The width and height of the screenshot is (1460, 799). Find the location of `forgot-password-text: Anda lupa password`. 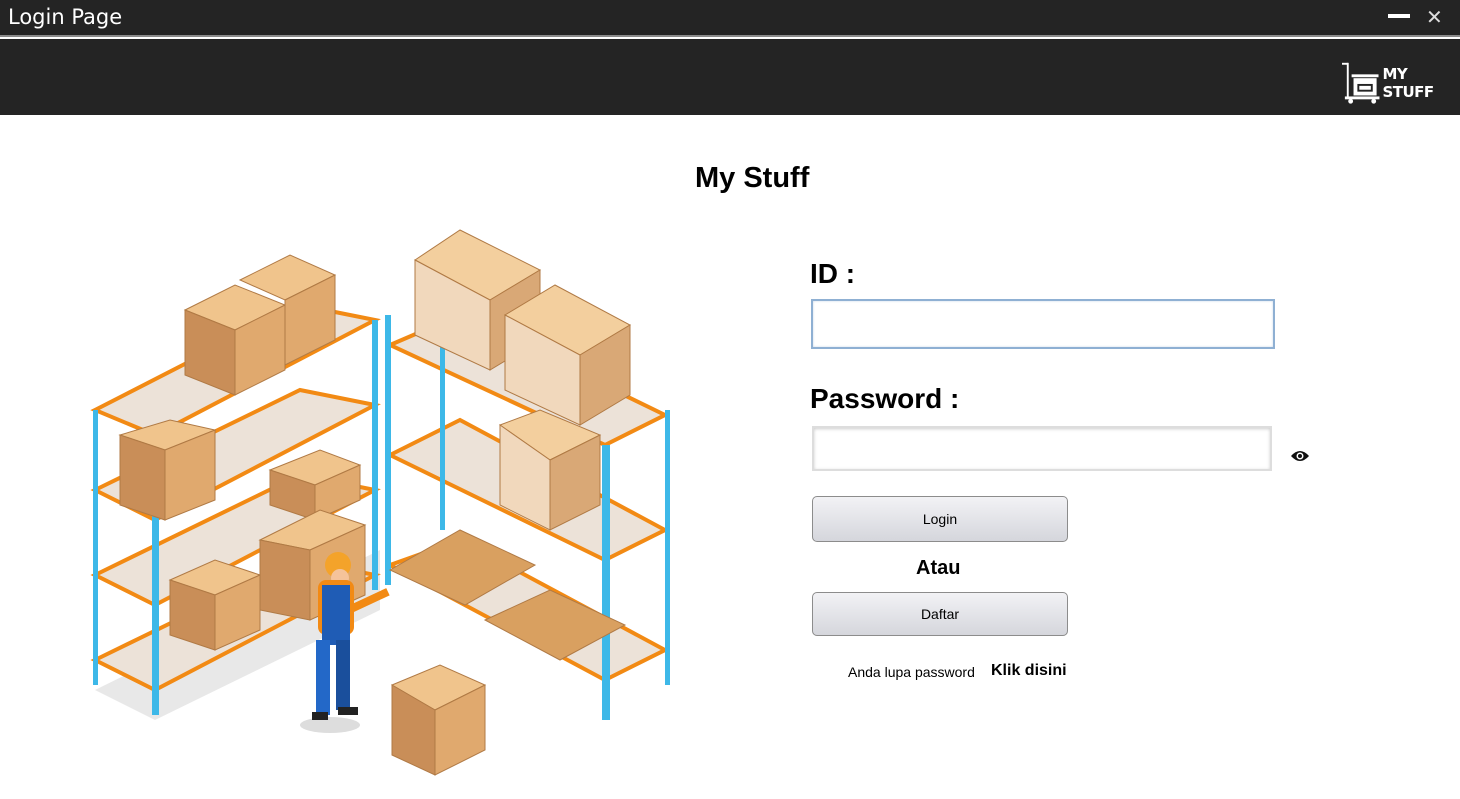

forgot-password-text: Anda lupa password is located at coordinates (911, 672).